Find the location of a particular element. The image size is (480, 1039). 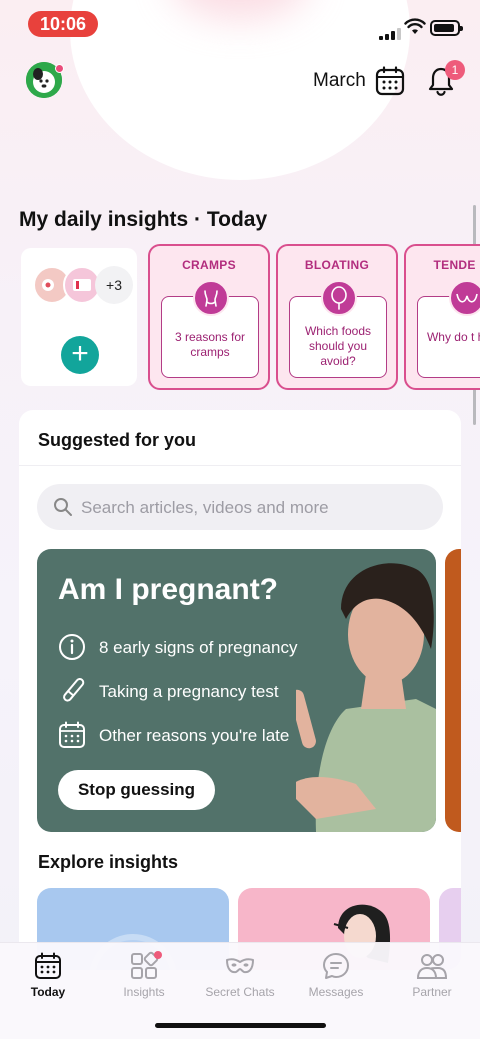

insight-card-text: Which foods should you avoid? is located at coordinates (338, 346).